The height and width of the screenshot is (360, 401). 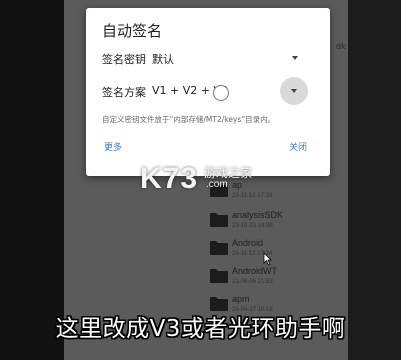 What do you see at coordinates (374, 180) in the screenshot?
I see `right-background` at bounding box center [374, 180].